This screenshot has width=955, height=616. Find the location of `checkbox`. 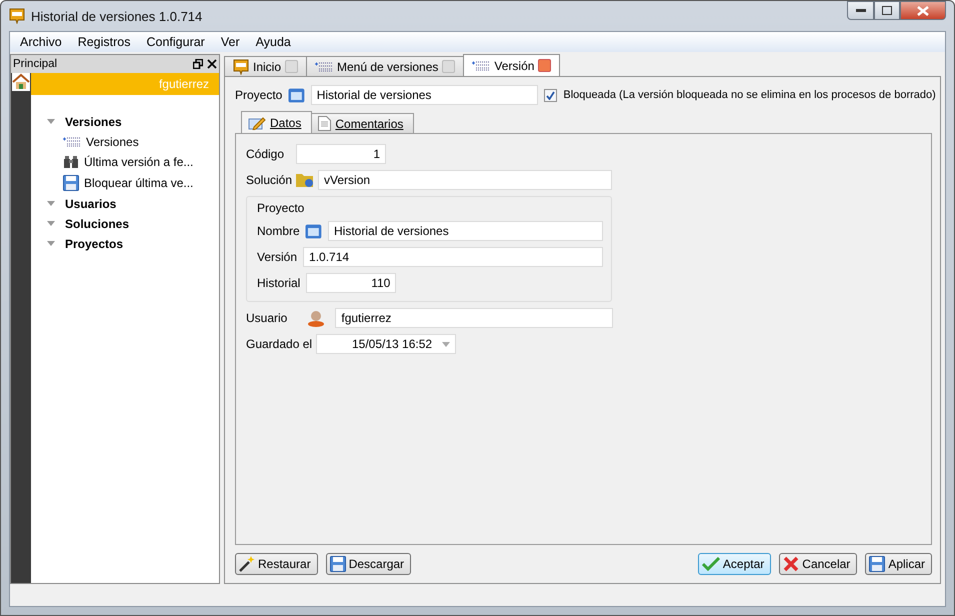

checkbox is located at coordinates (551, 95).